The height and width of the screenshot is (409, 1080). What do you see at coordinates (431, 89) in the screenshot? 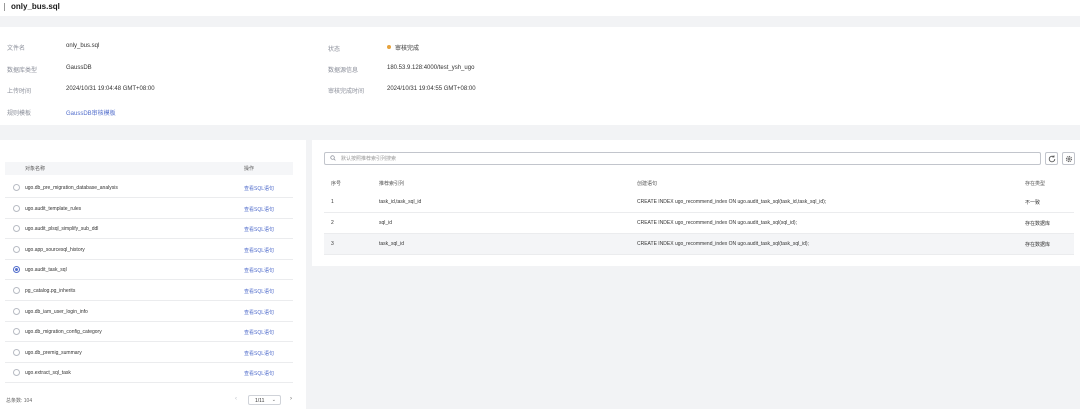
I see `finish-time-value: 2024/10/31 19:04:55 GMT+08:00` at bounding box center [431, 89].